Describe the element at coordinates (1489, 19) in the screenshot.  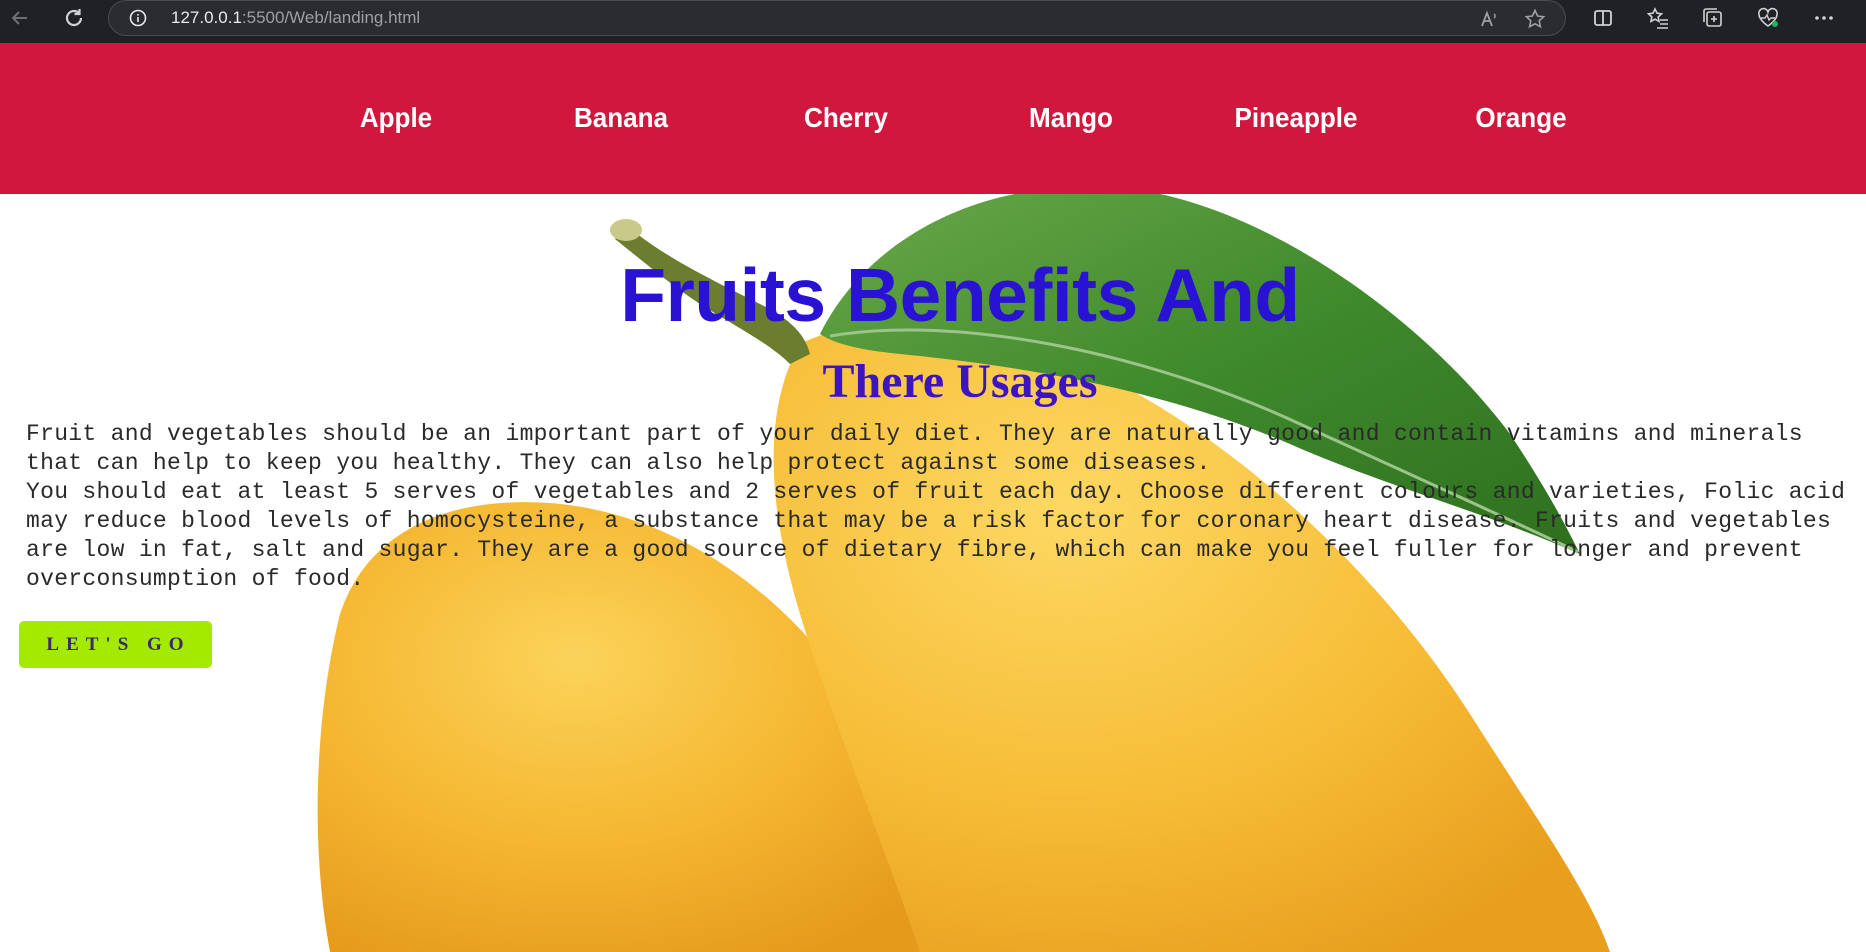
I see `read-aloud-icon` at that location.